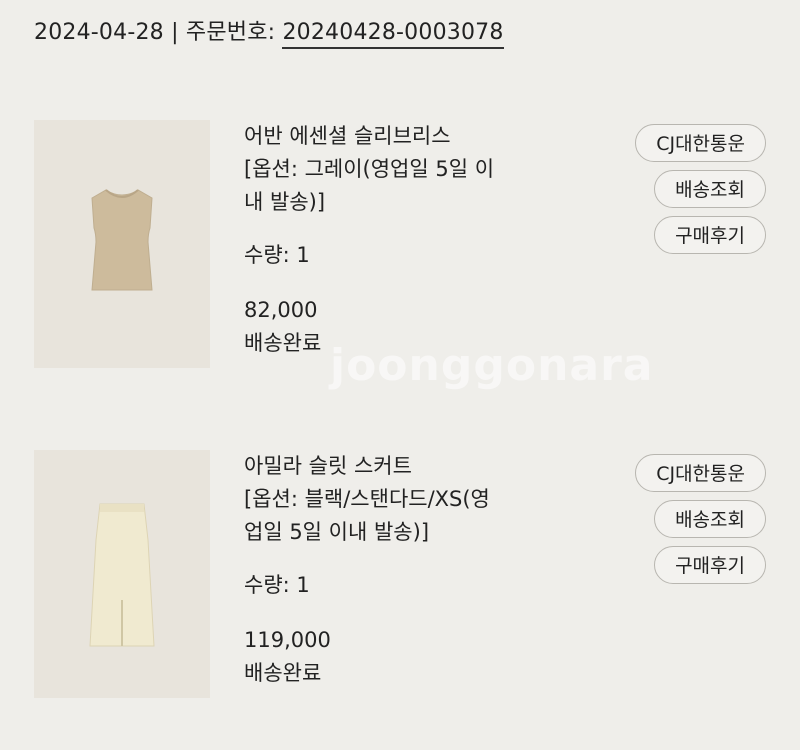 The width and height of the screenshot is (800, 750). What do you see at coordinates (393, 34) in the screenshot?
I see `order-number-link: 20240428-0003078` at bounding box center [393, 34].